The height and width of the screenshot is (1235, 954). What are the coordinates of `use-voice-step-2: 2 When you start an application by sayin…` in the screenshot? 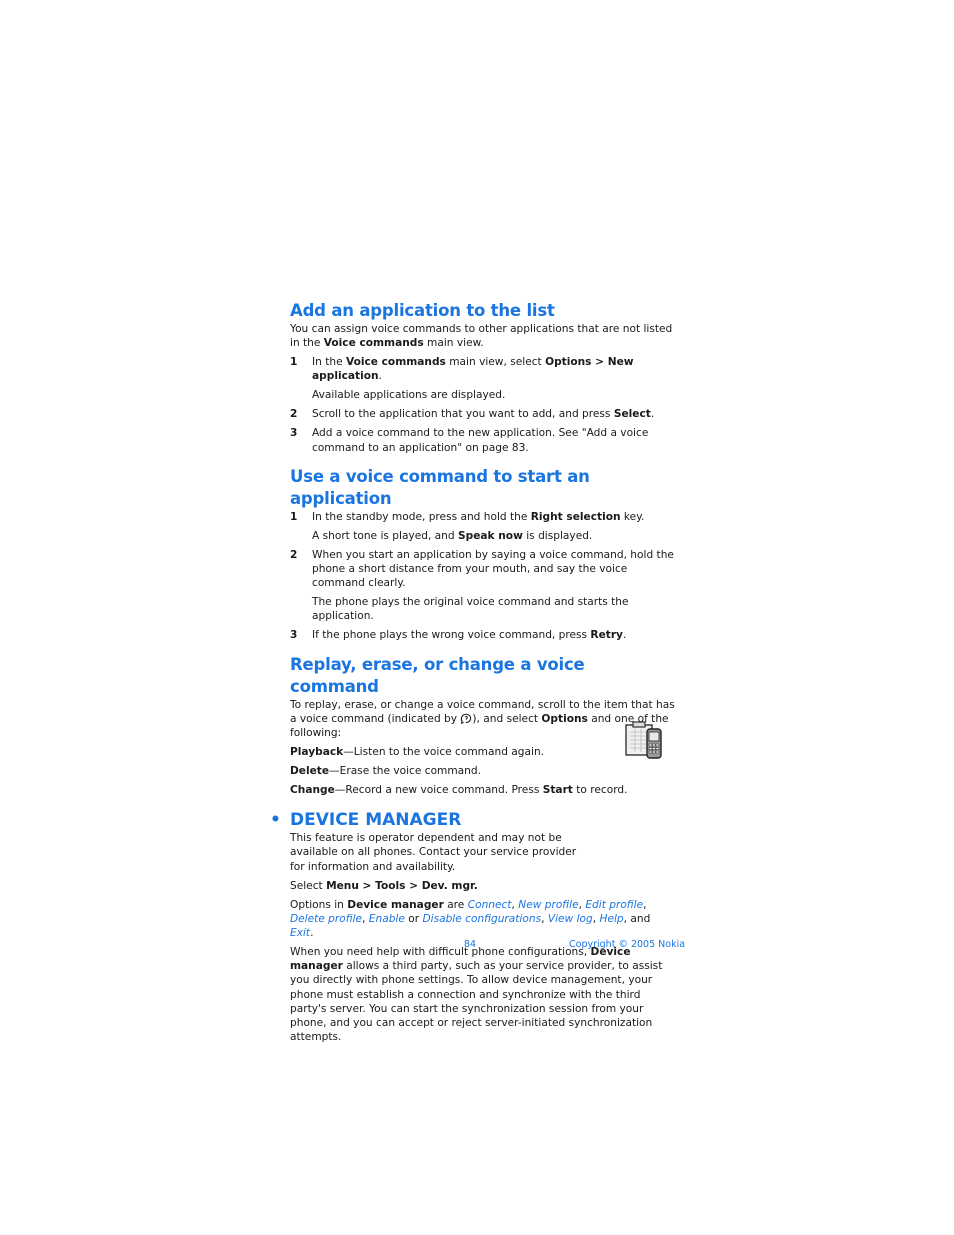 It's located at (482, 569).